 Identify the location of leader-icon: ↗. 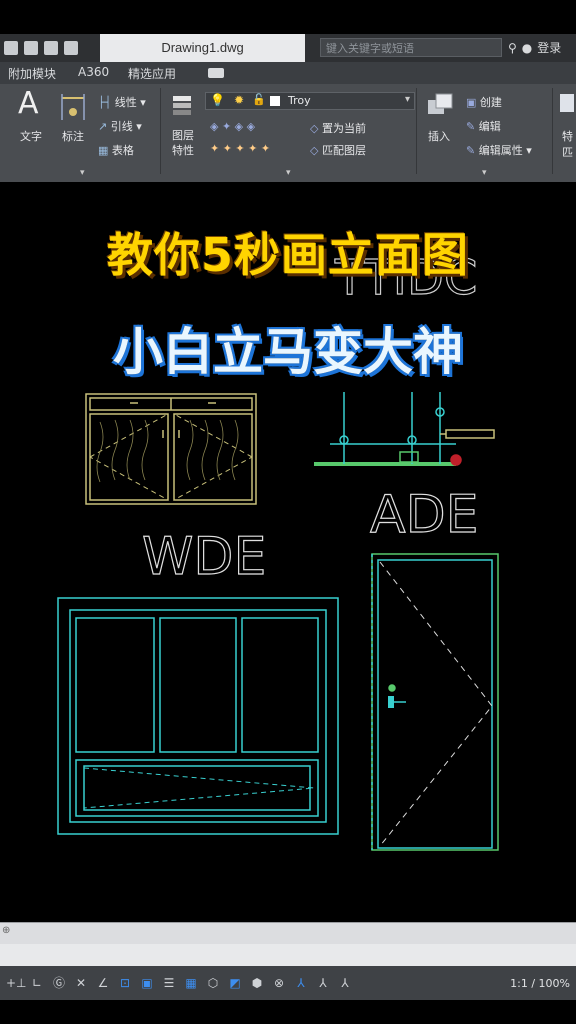
(104, 126).